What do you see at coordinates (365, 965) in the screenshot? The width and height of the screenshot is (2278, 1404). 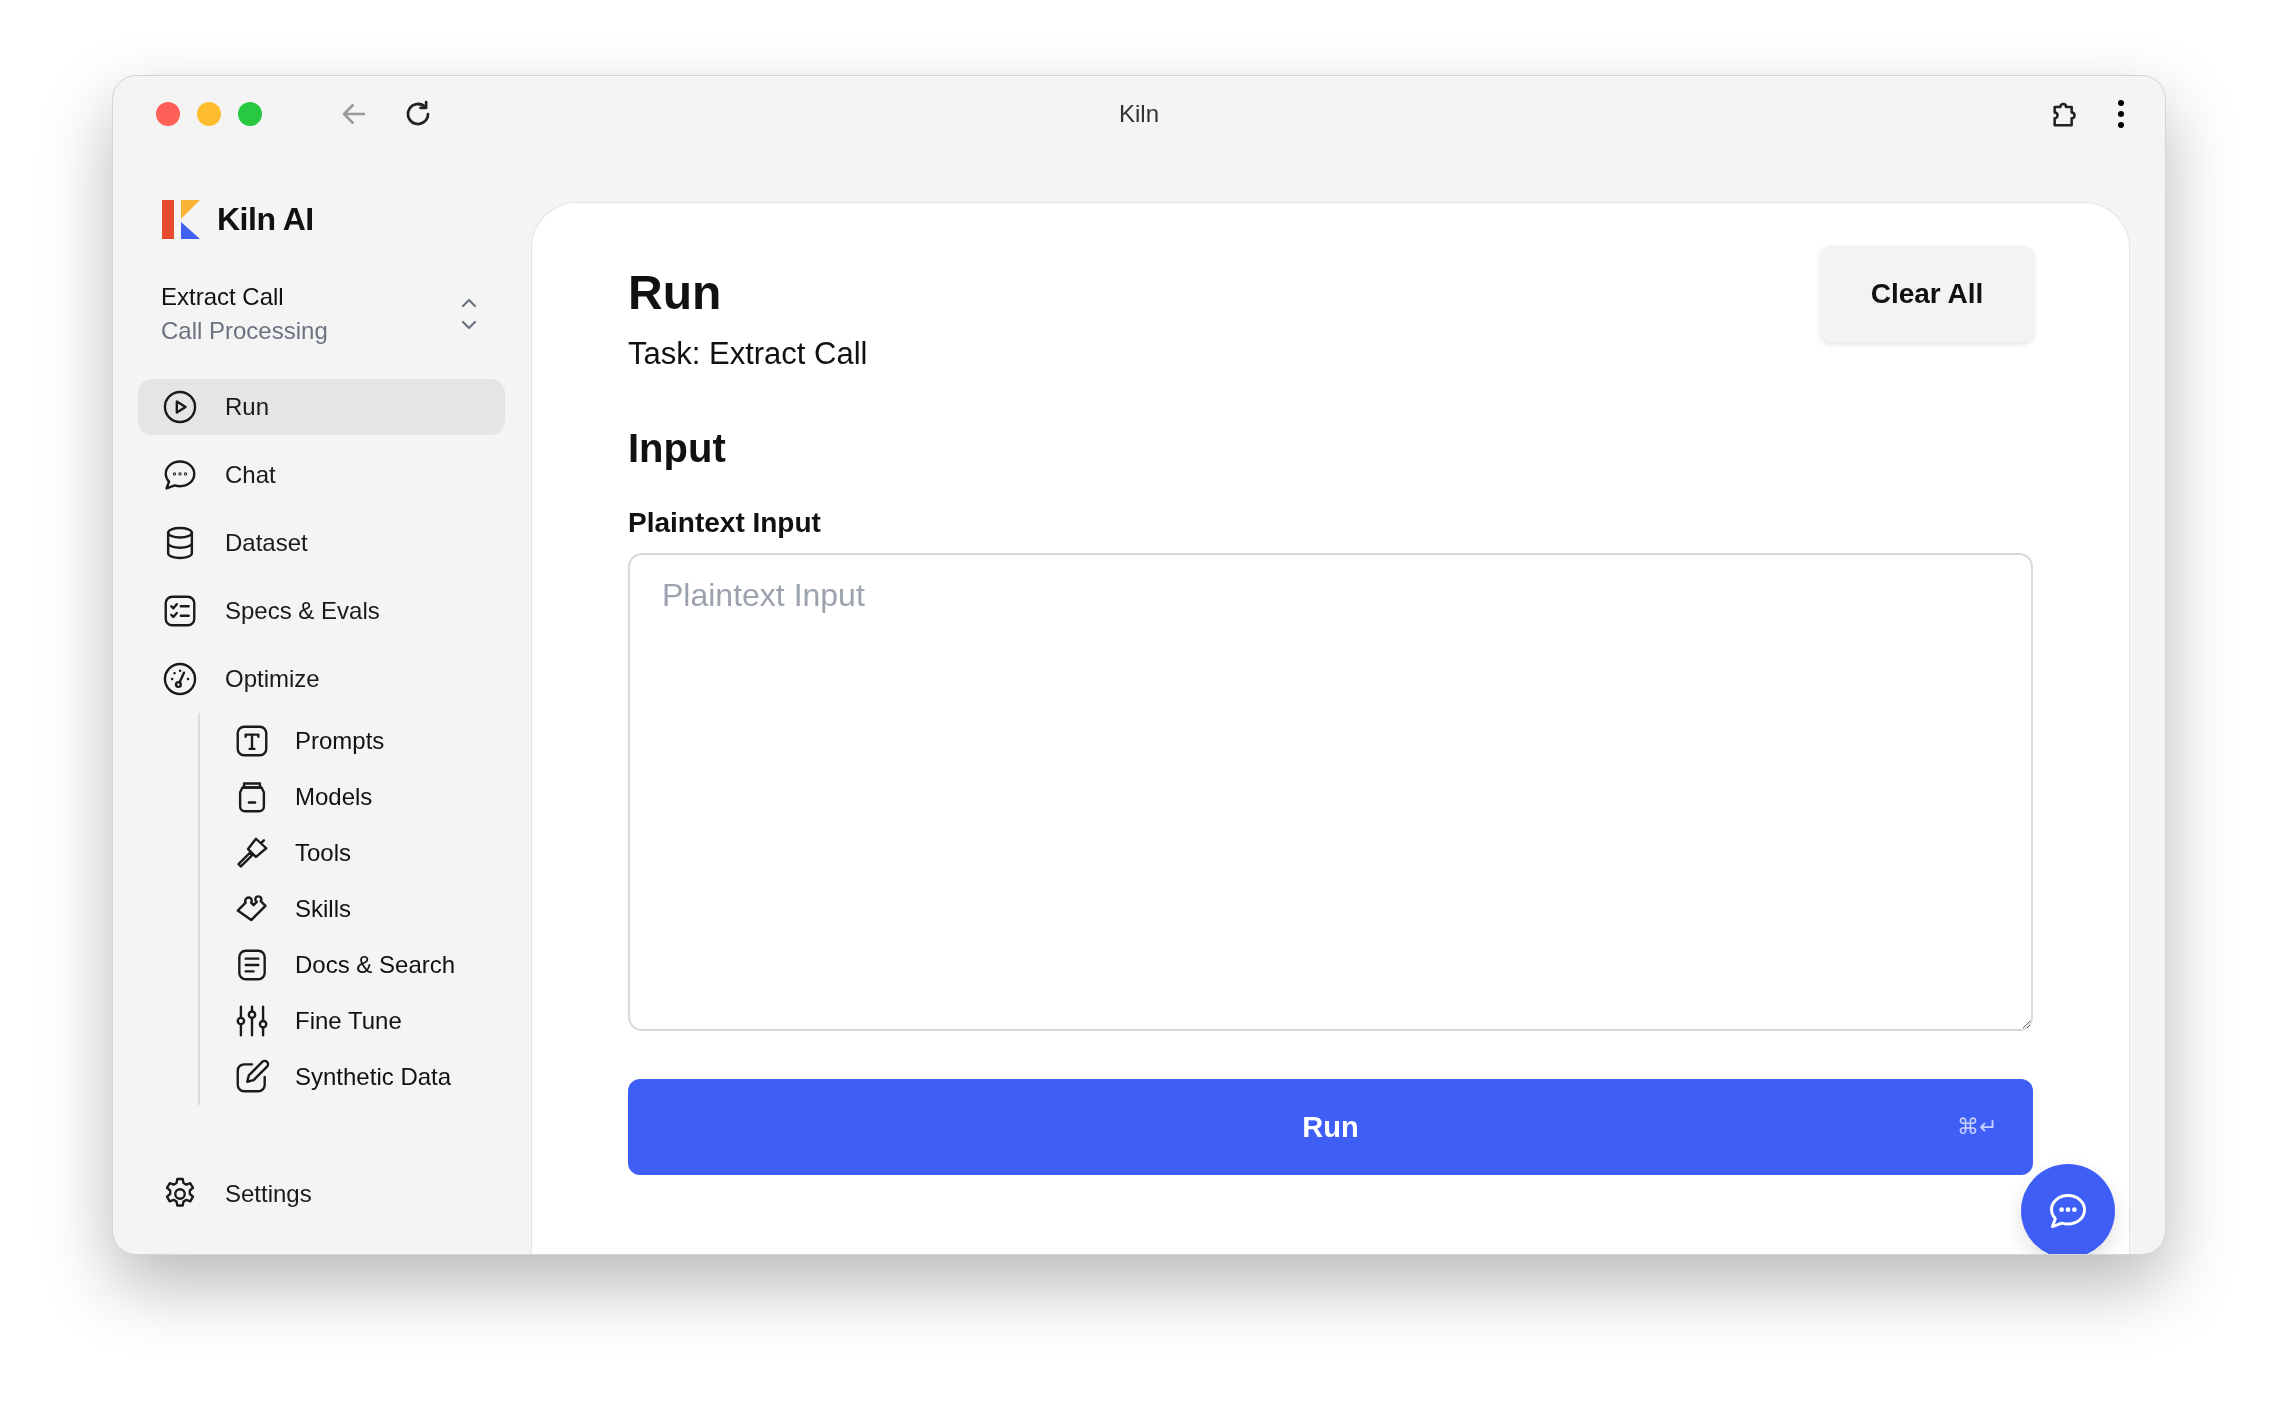 I see `nav-subitem: Docs & Search` at bounding box center [365, 965].